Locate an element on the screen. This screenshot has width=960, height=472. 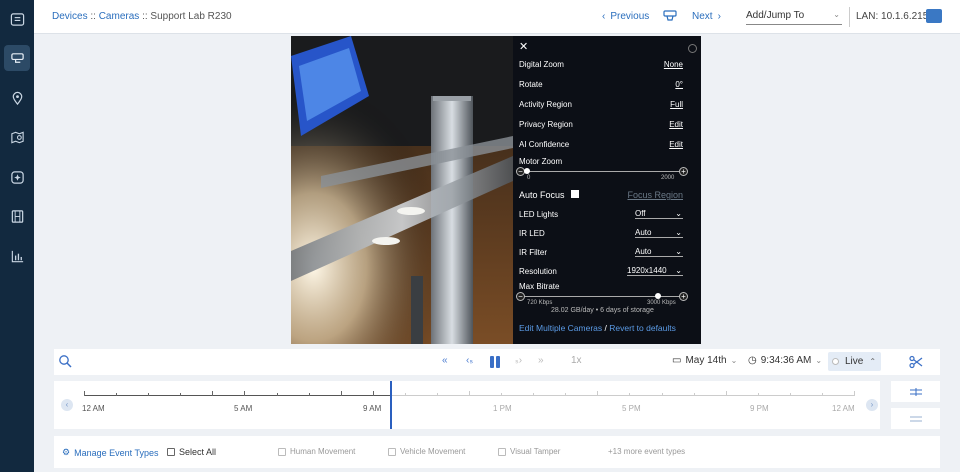
close-icon: ✕ is located at coordinates (523, 46).